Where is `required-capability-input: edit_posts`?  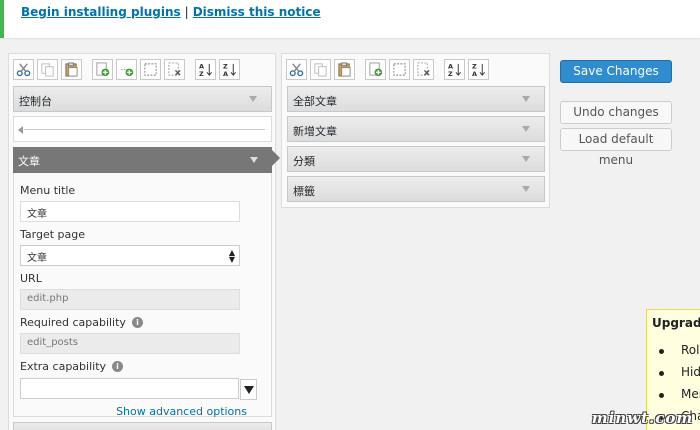
required-capability-input: edit_posts is located at coordinates (130, 343).